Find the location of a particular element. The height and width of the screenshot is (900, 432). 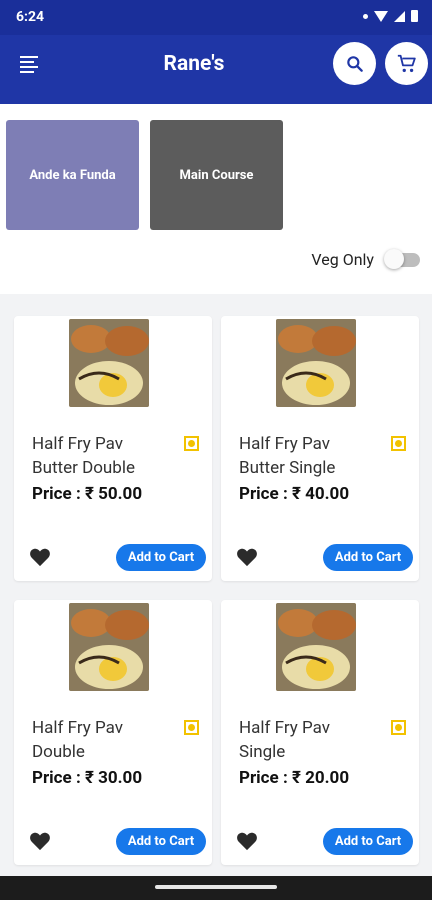

veg-only-filter: Veg Only is located at coordinates (365, 259).